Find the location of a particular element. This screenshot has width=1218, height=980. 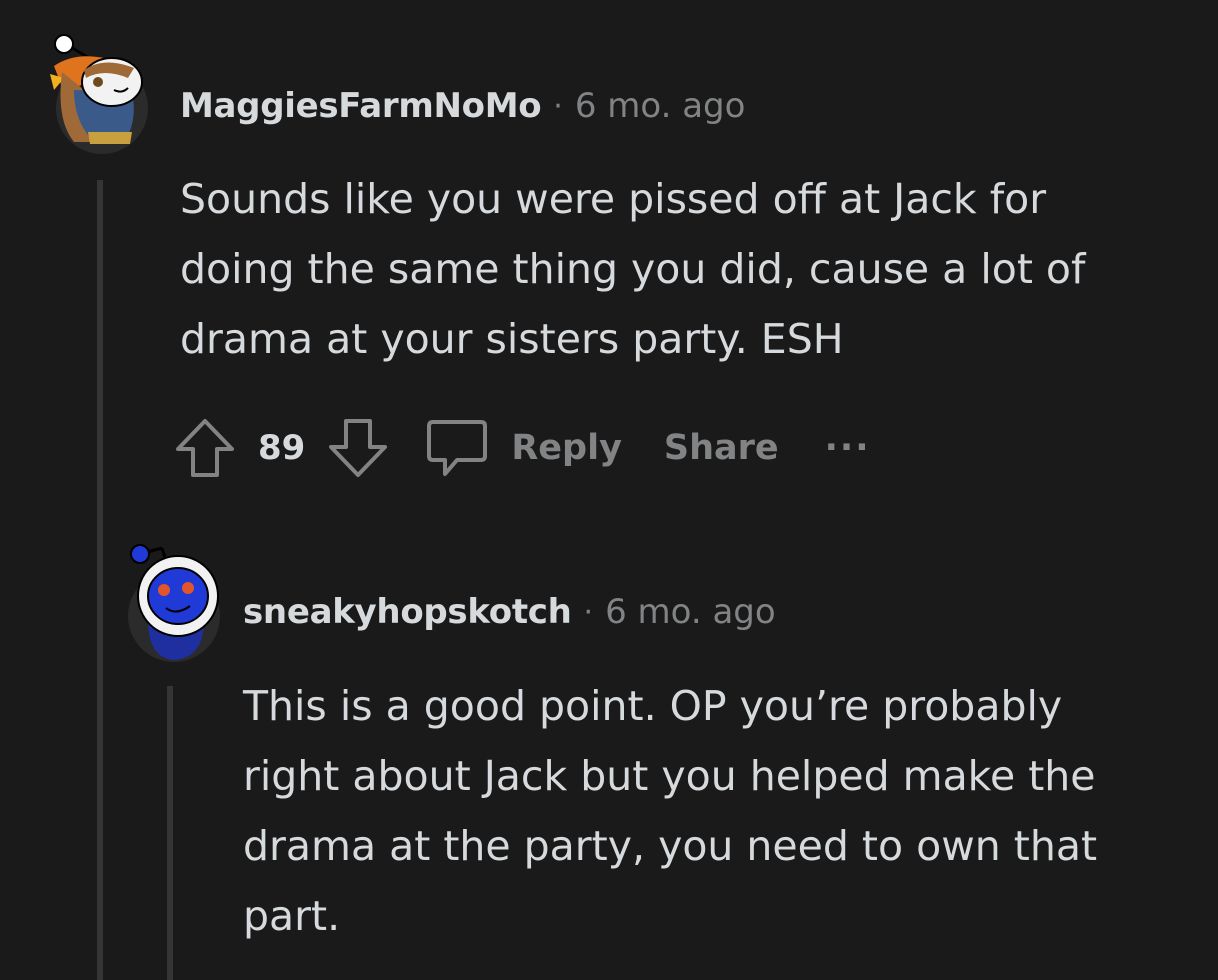

avatar-maggiesfarmnomo is located at coordinates (99, 92).